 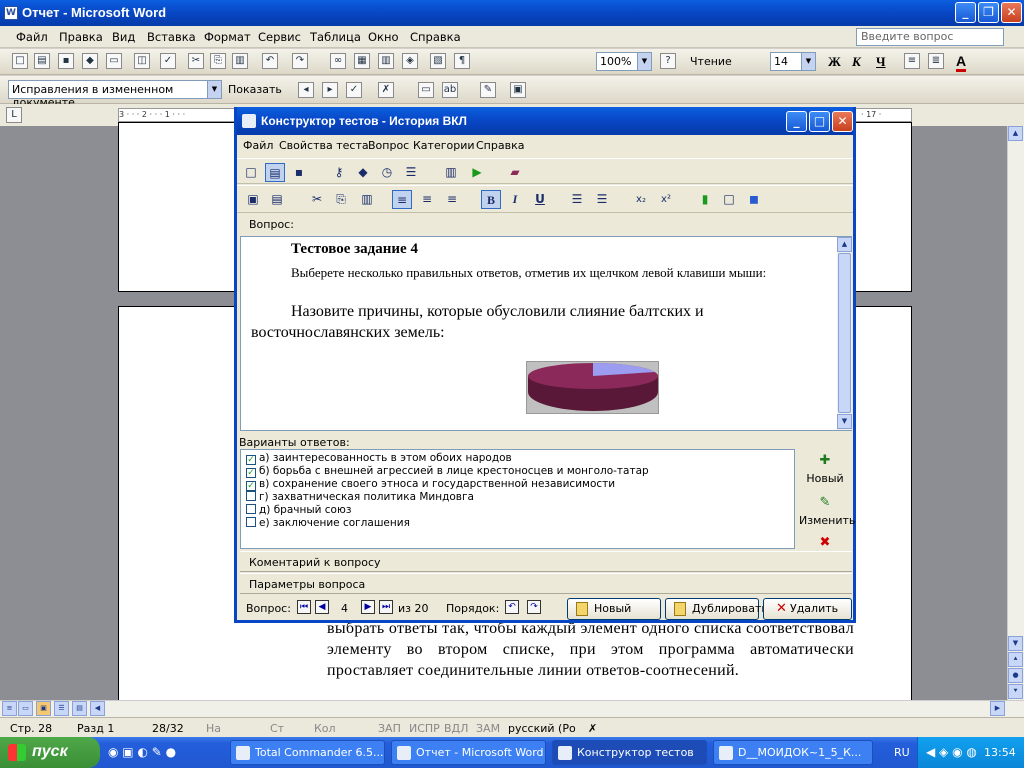 What do you see at coordinates (856, 62) in the screenshot?
I see `italic-button: К` at bounding box center [856, 62].